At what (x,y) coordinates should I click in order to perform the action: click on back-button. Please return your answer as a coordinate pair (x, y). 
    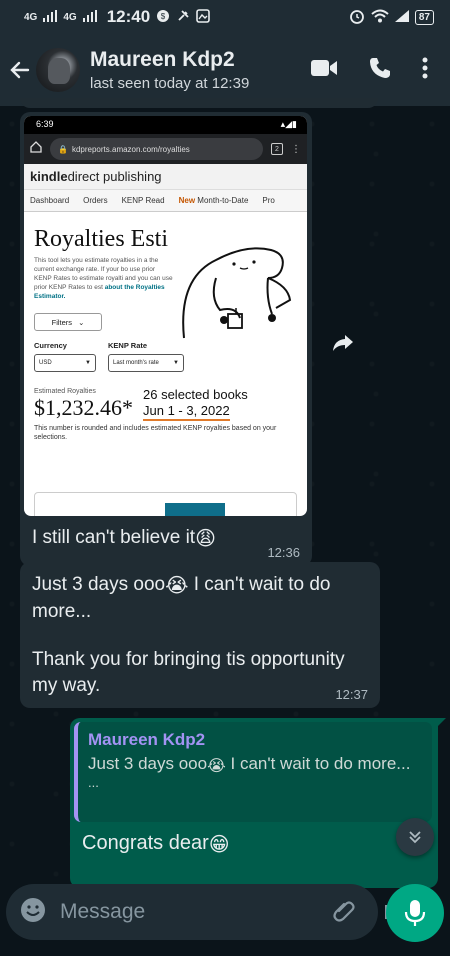
    Looking at the image, I should click on (20, 70).